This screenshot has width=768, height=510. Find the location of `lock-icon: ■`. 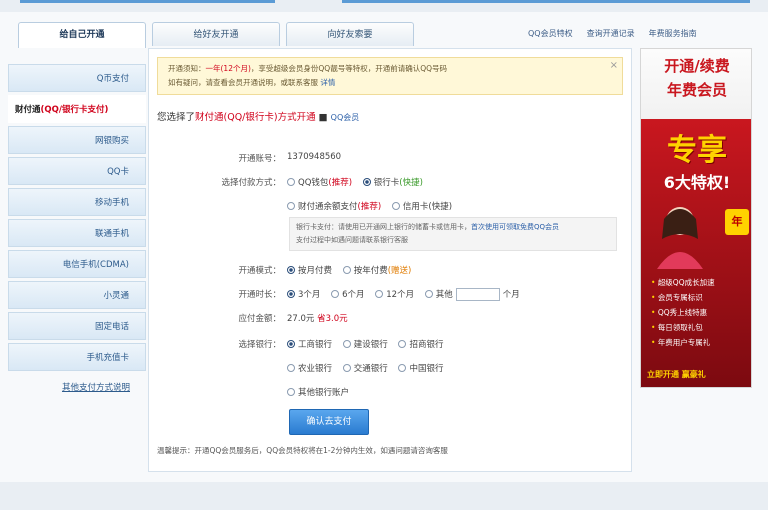

lock-icon: ■ is located at coordinates (323, 117).